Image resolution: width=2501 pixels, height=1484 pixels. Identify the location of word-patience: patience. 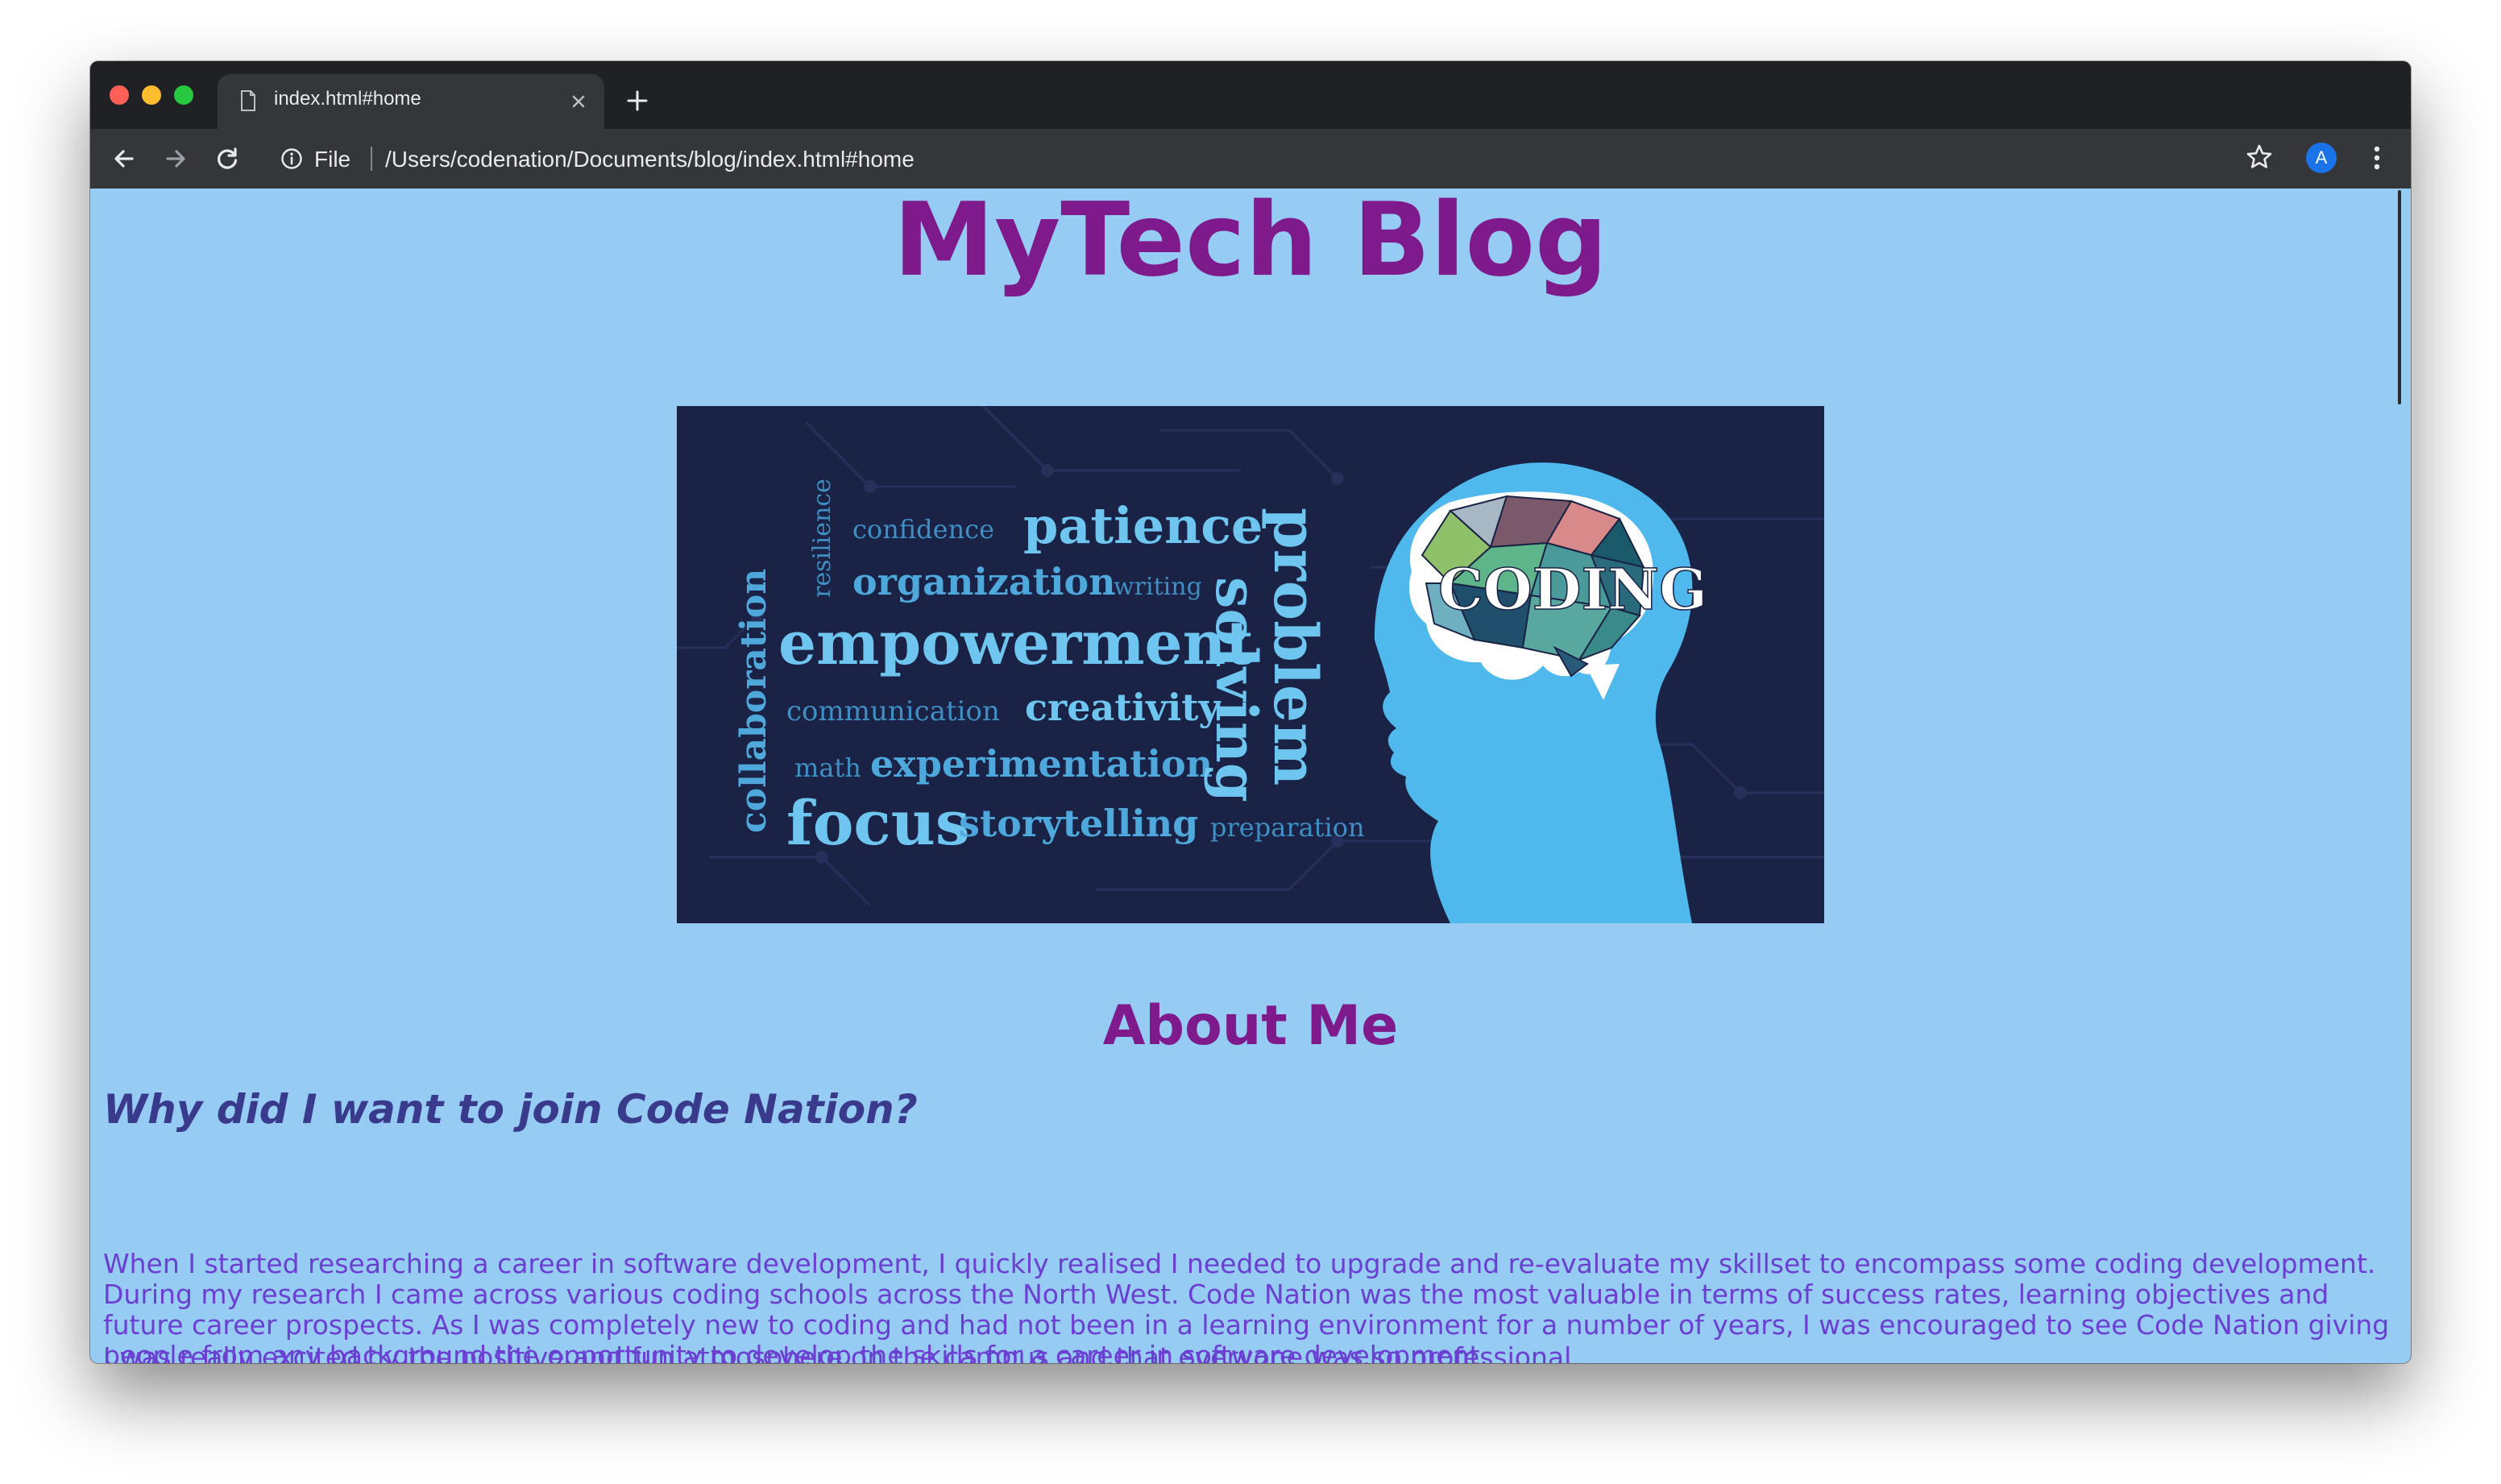
(1143, 525).